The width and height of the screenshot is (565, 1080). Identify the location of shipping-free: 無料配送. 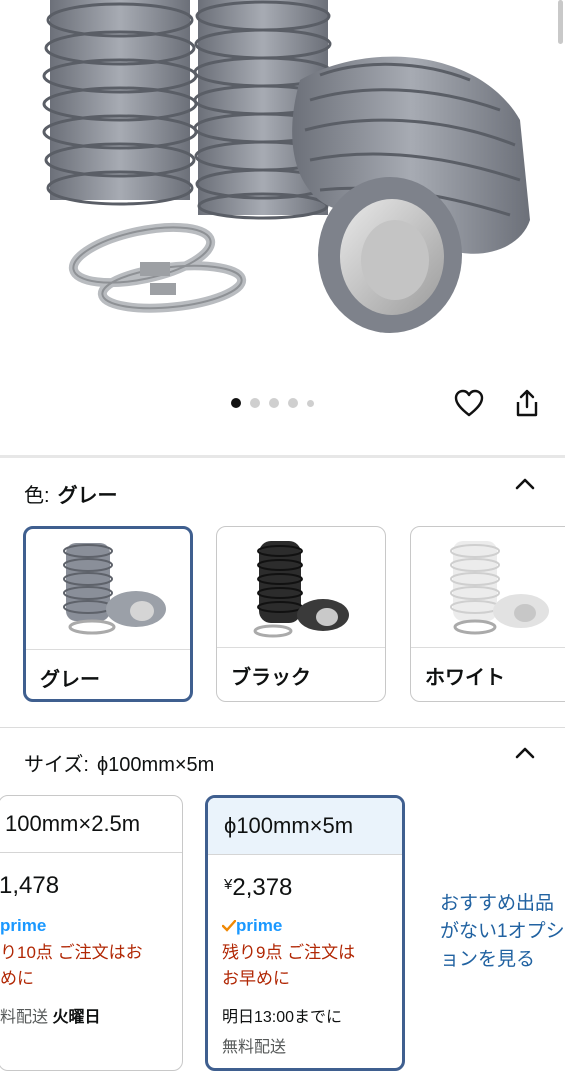
(254, 1047).